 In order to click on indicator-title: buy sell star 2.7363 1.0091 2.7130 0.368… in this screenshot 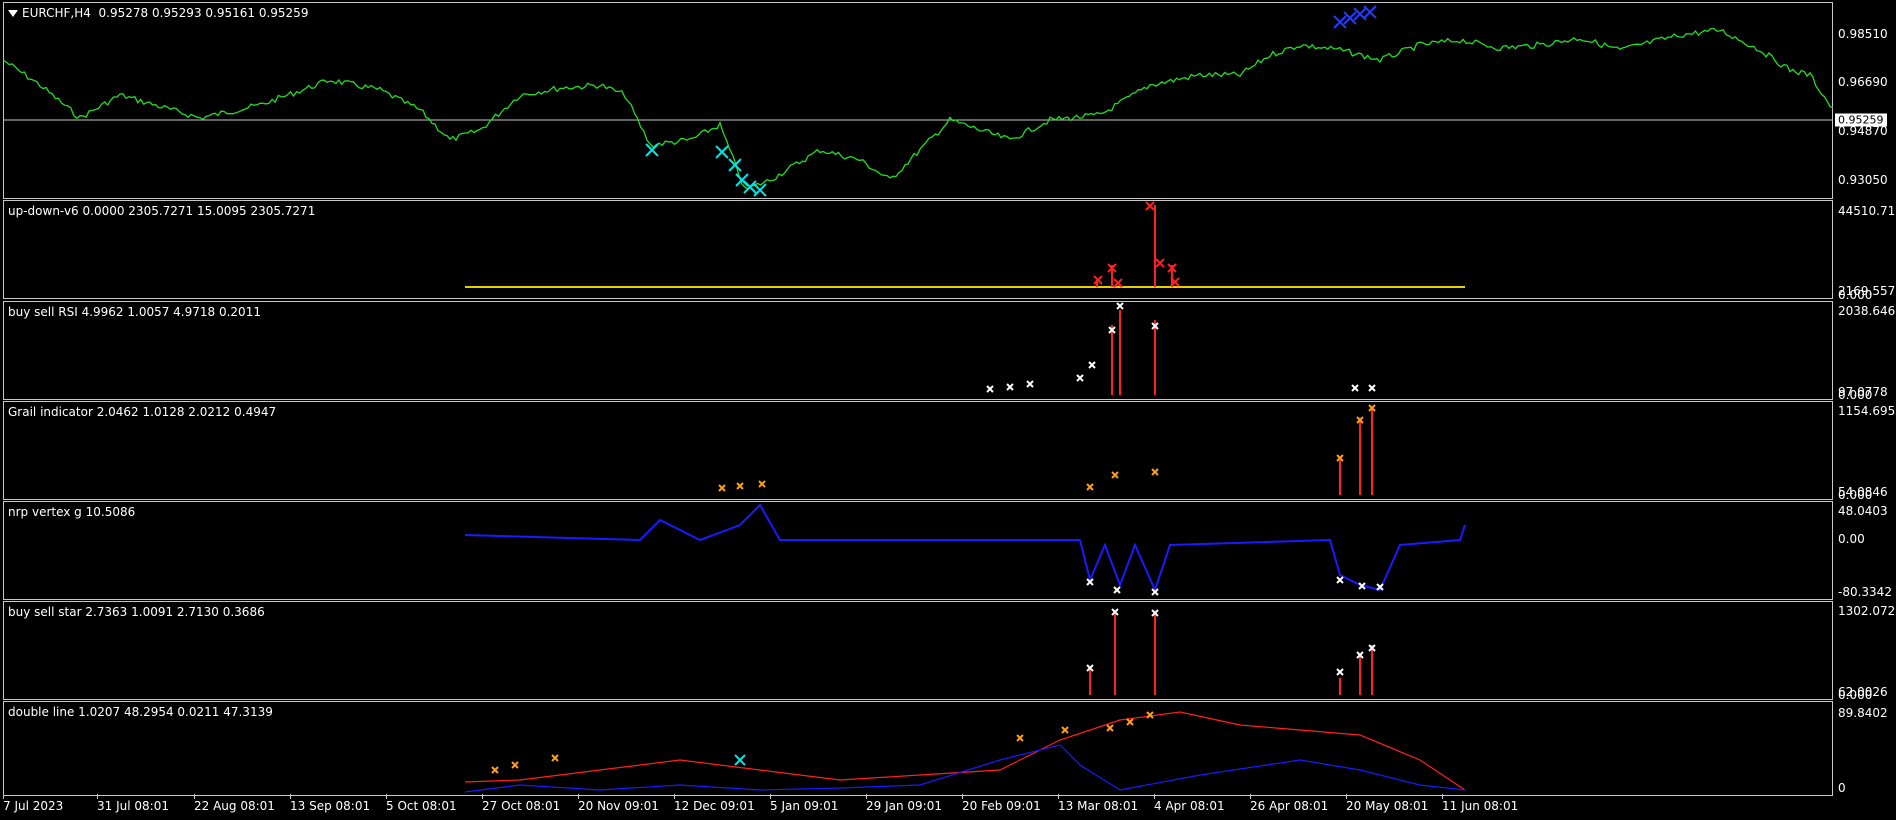, I will do `click(136, 612)`.